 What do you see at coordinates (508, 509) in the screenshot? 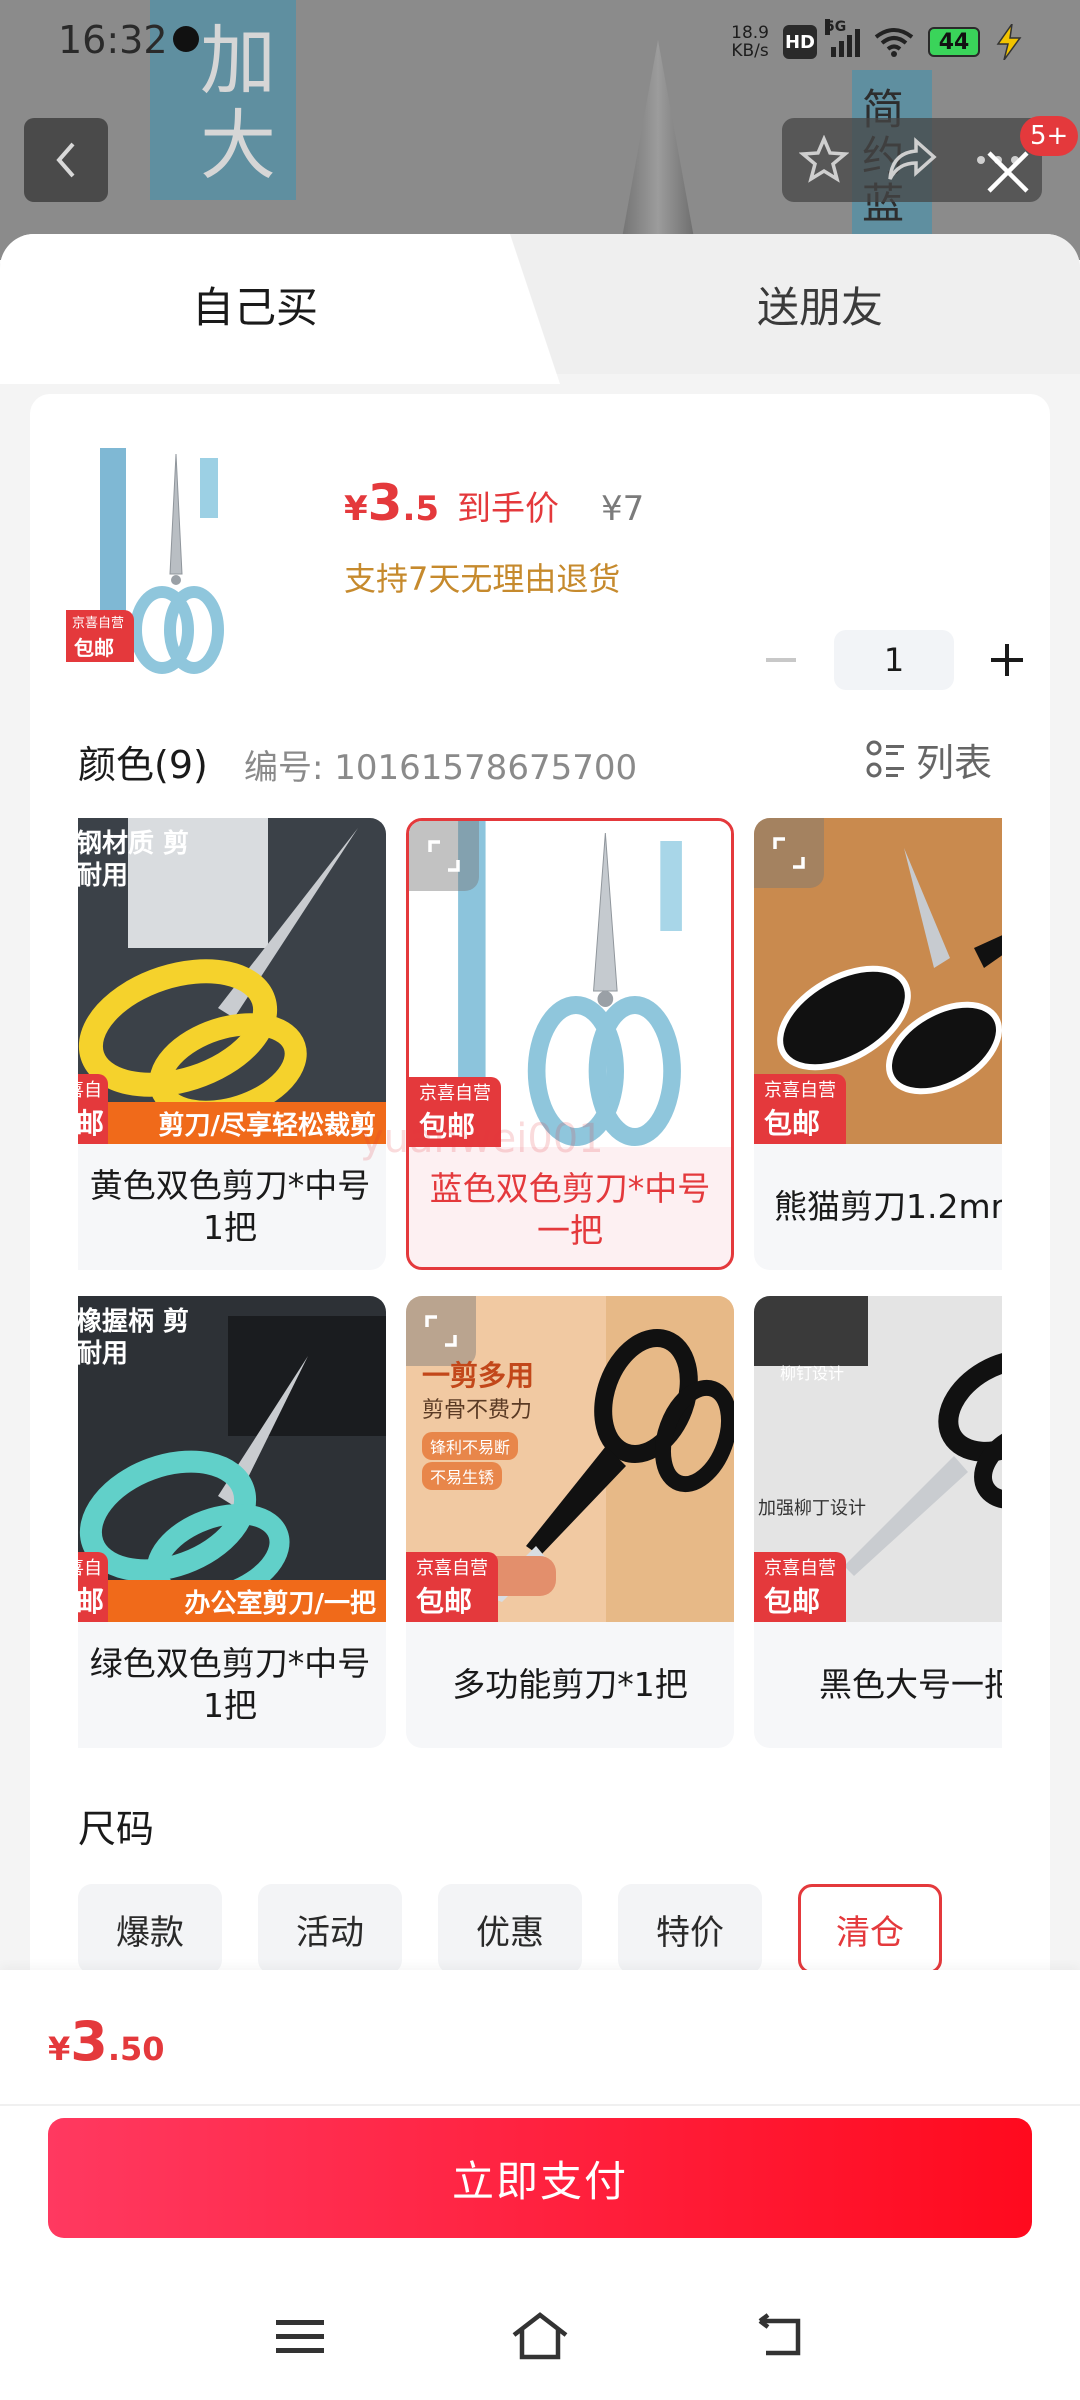
I see `price-suffix: 到手价` at bounding box center [508, 509].